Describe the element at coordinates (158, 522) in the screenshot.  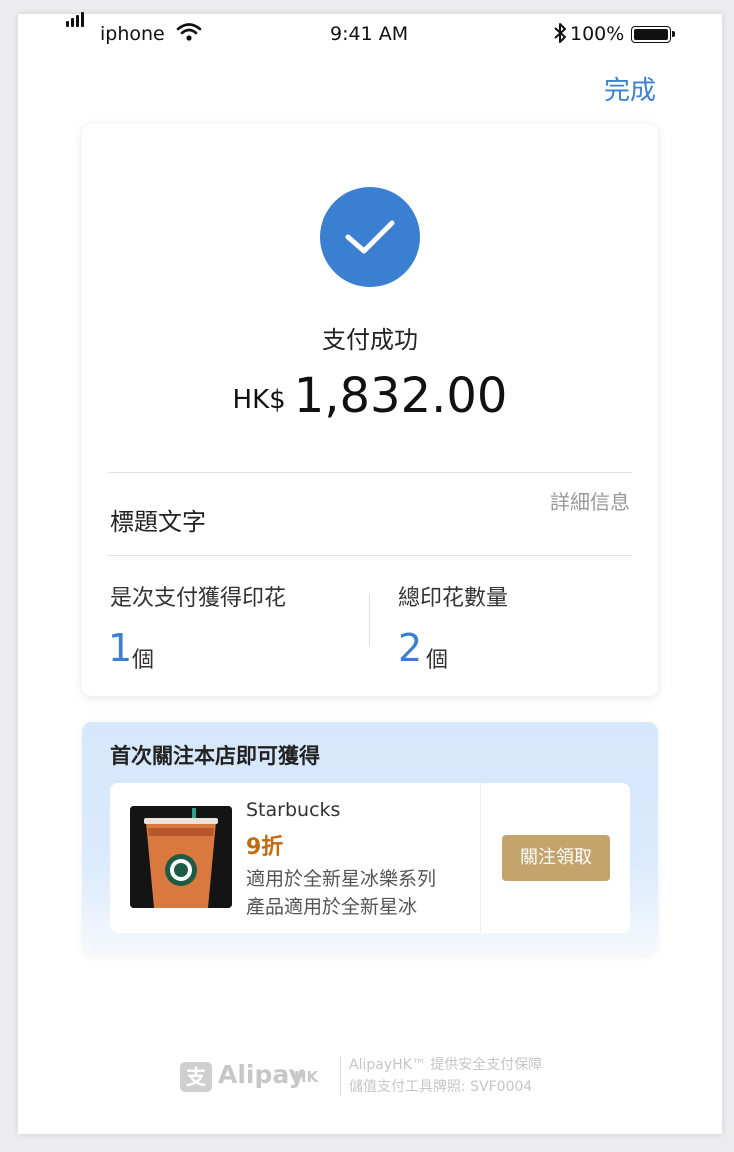
I see `title-text: 標題文字` at that location.